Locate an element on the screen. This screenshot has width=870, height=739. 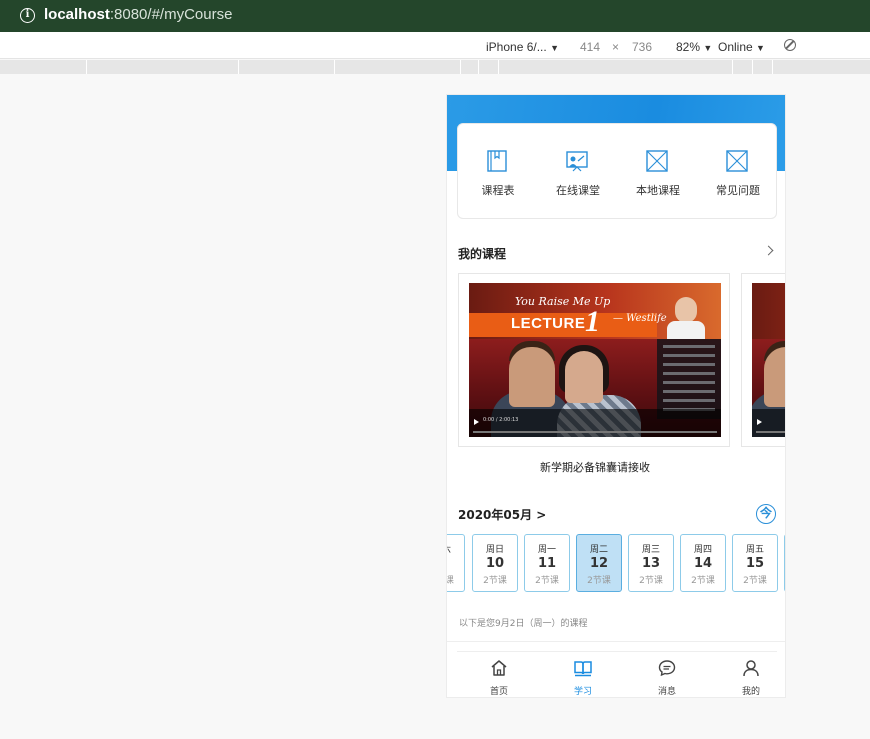
tab-messages: 消息 is located at coordinates (667, 674).